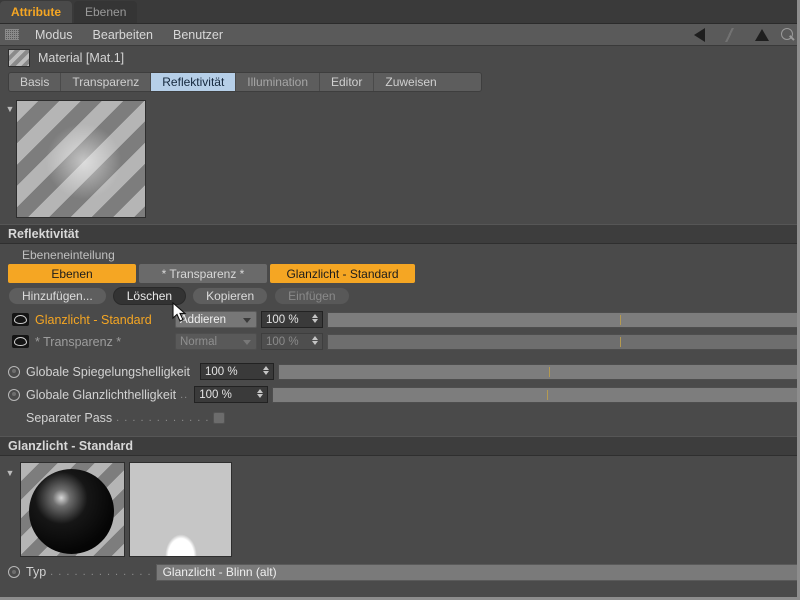 This screenshot has height=600, width=800. What do you see at coordinates (68, 255) in the screenshot?
I see `layering-label: Ebeneneinteilung` at bounding box center [68, 255].